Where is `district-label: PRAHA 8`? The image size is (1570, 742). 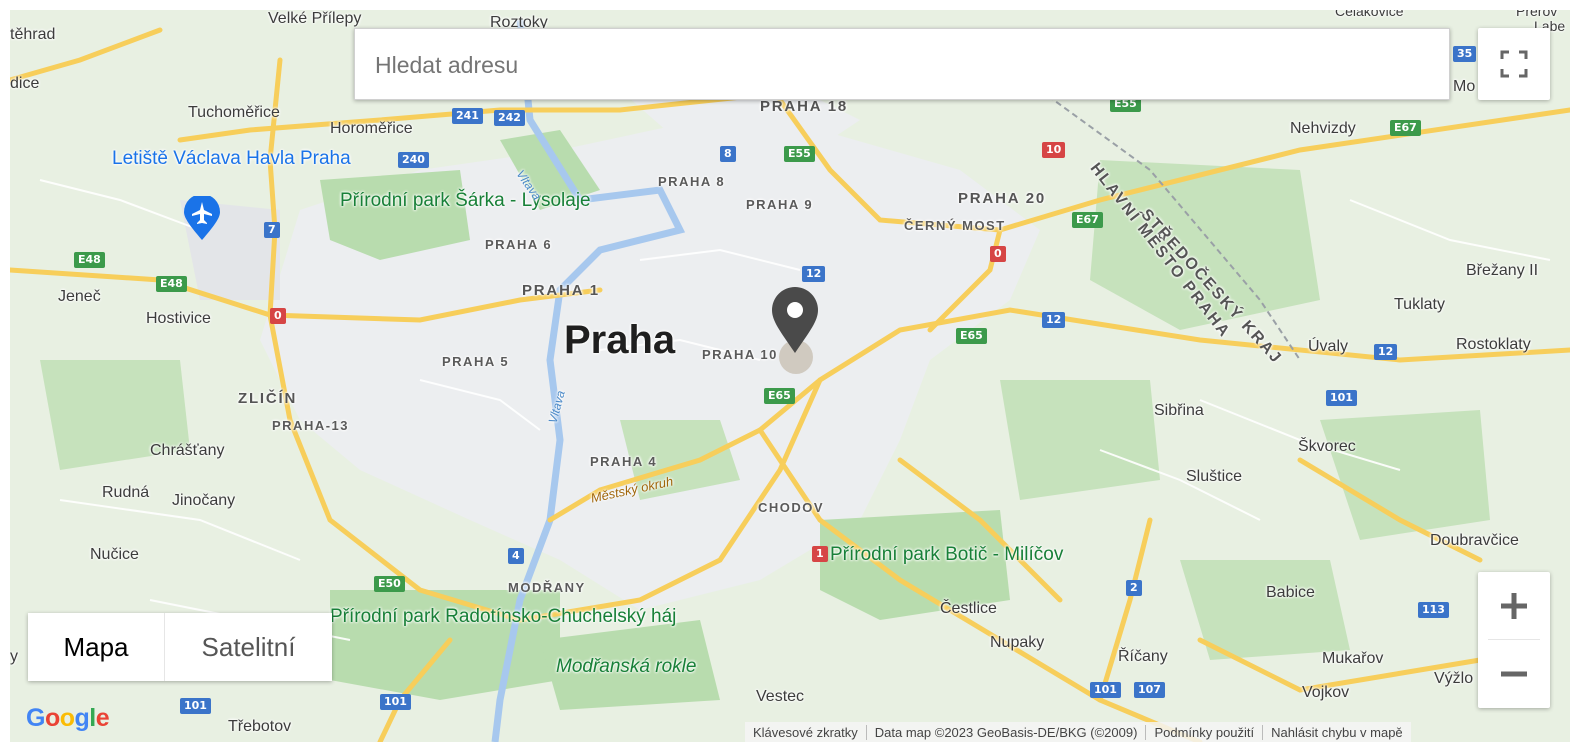 district-label: PRAHA 8 is located at coordinates (692, 181).